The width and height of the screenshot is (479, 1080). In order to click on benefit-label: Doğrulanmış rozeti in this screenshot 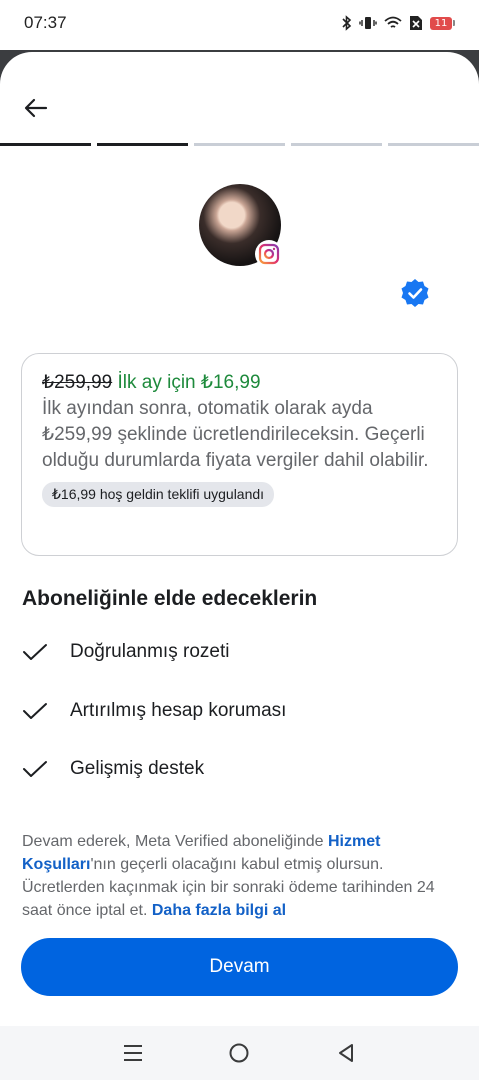, I will do `click(150, 651)`.